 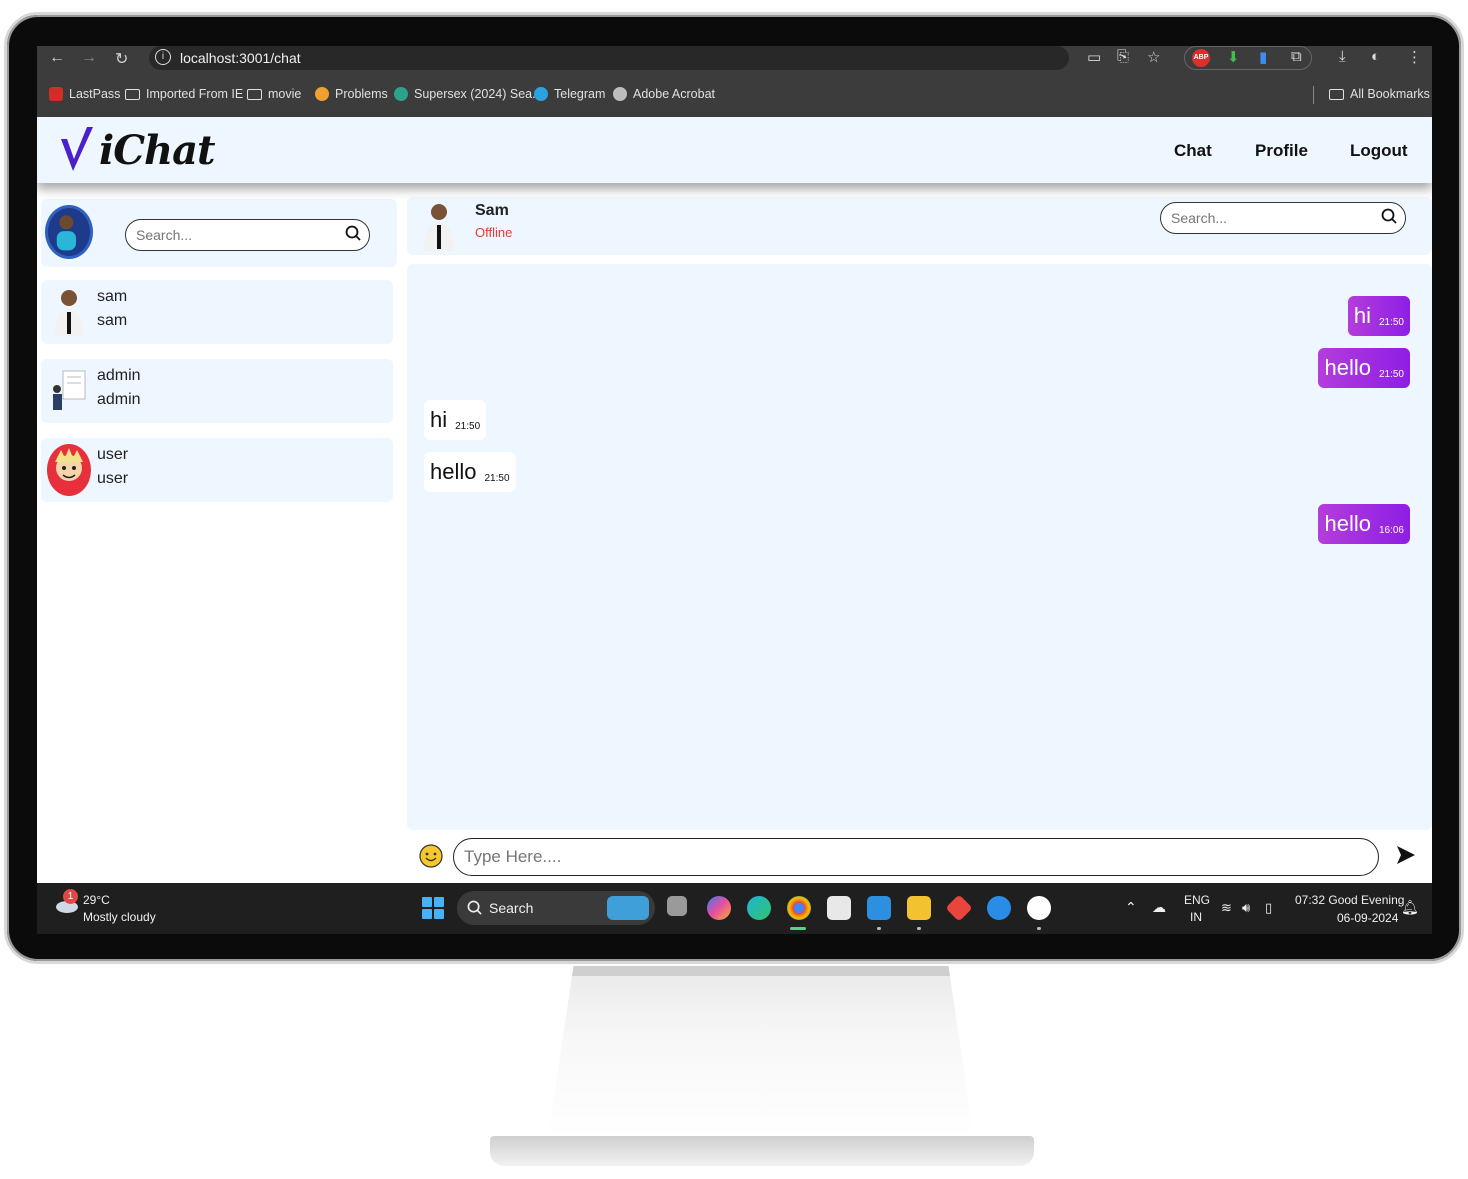 What do you see at coordinates (157, 150) in the screenshot?
I see `app-logo: iChat` at bounding box center [157, 150].